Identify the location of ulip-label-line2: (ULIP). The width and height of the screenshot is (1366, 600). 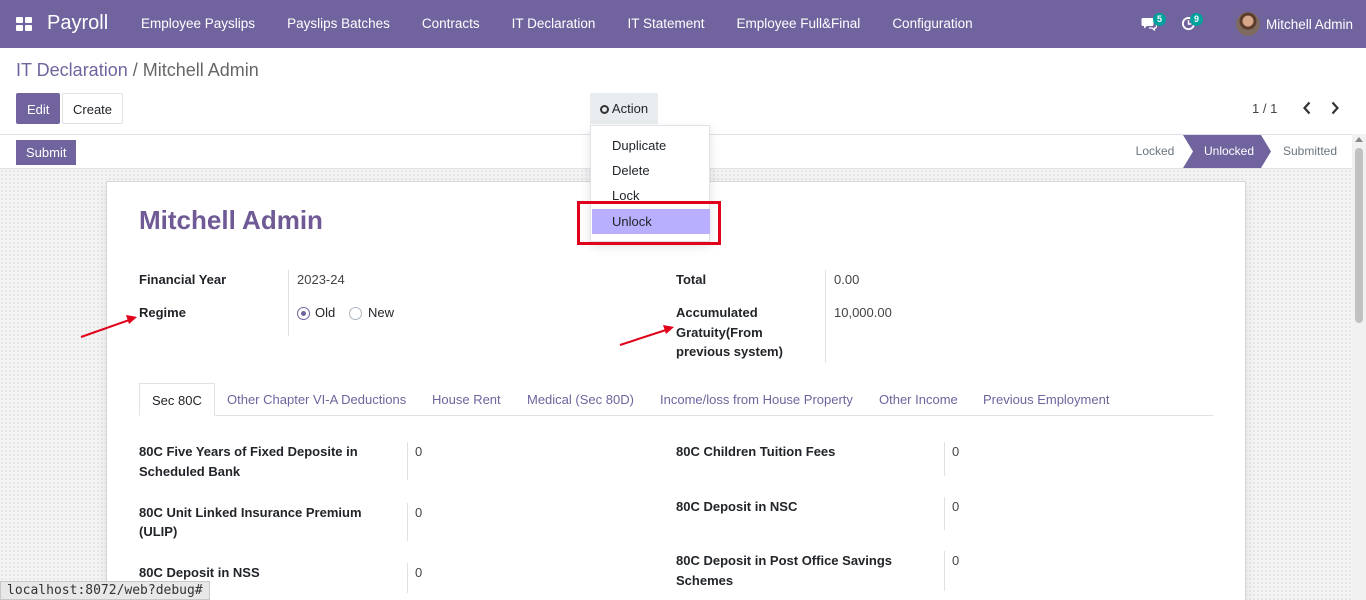
(158, 531).